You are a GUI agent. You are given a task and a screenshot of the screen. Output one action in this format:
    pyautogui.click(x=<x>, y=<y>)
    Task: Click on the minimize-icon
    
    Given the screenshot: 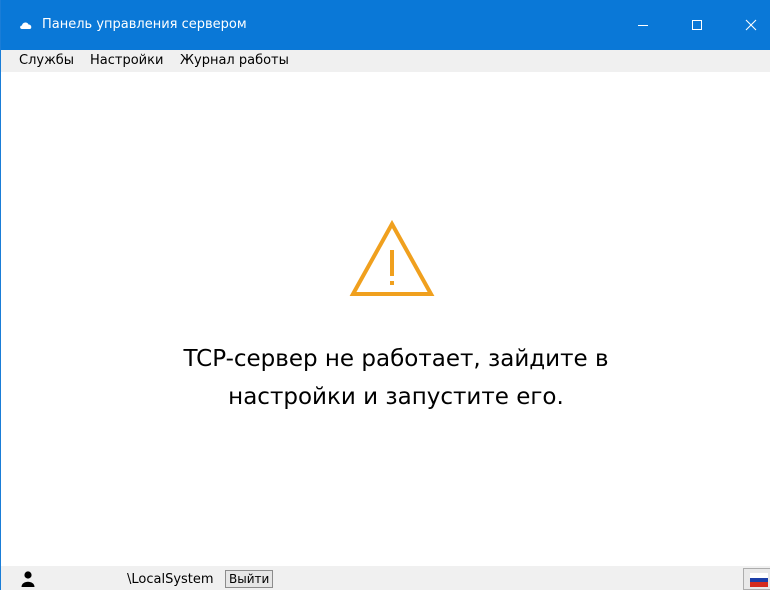 What is the action you would take?
    pyautogui.click(x=643, y=25)
    